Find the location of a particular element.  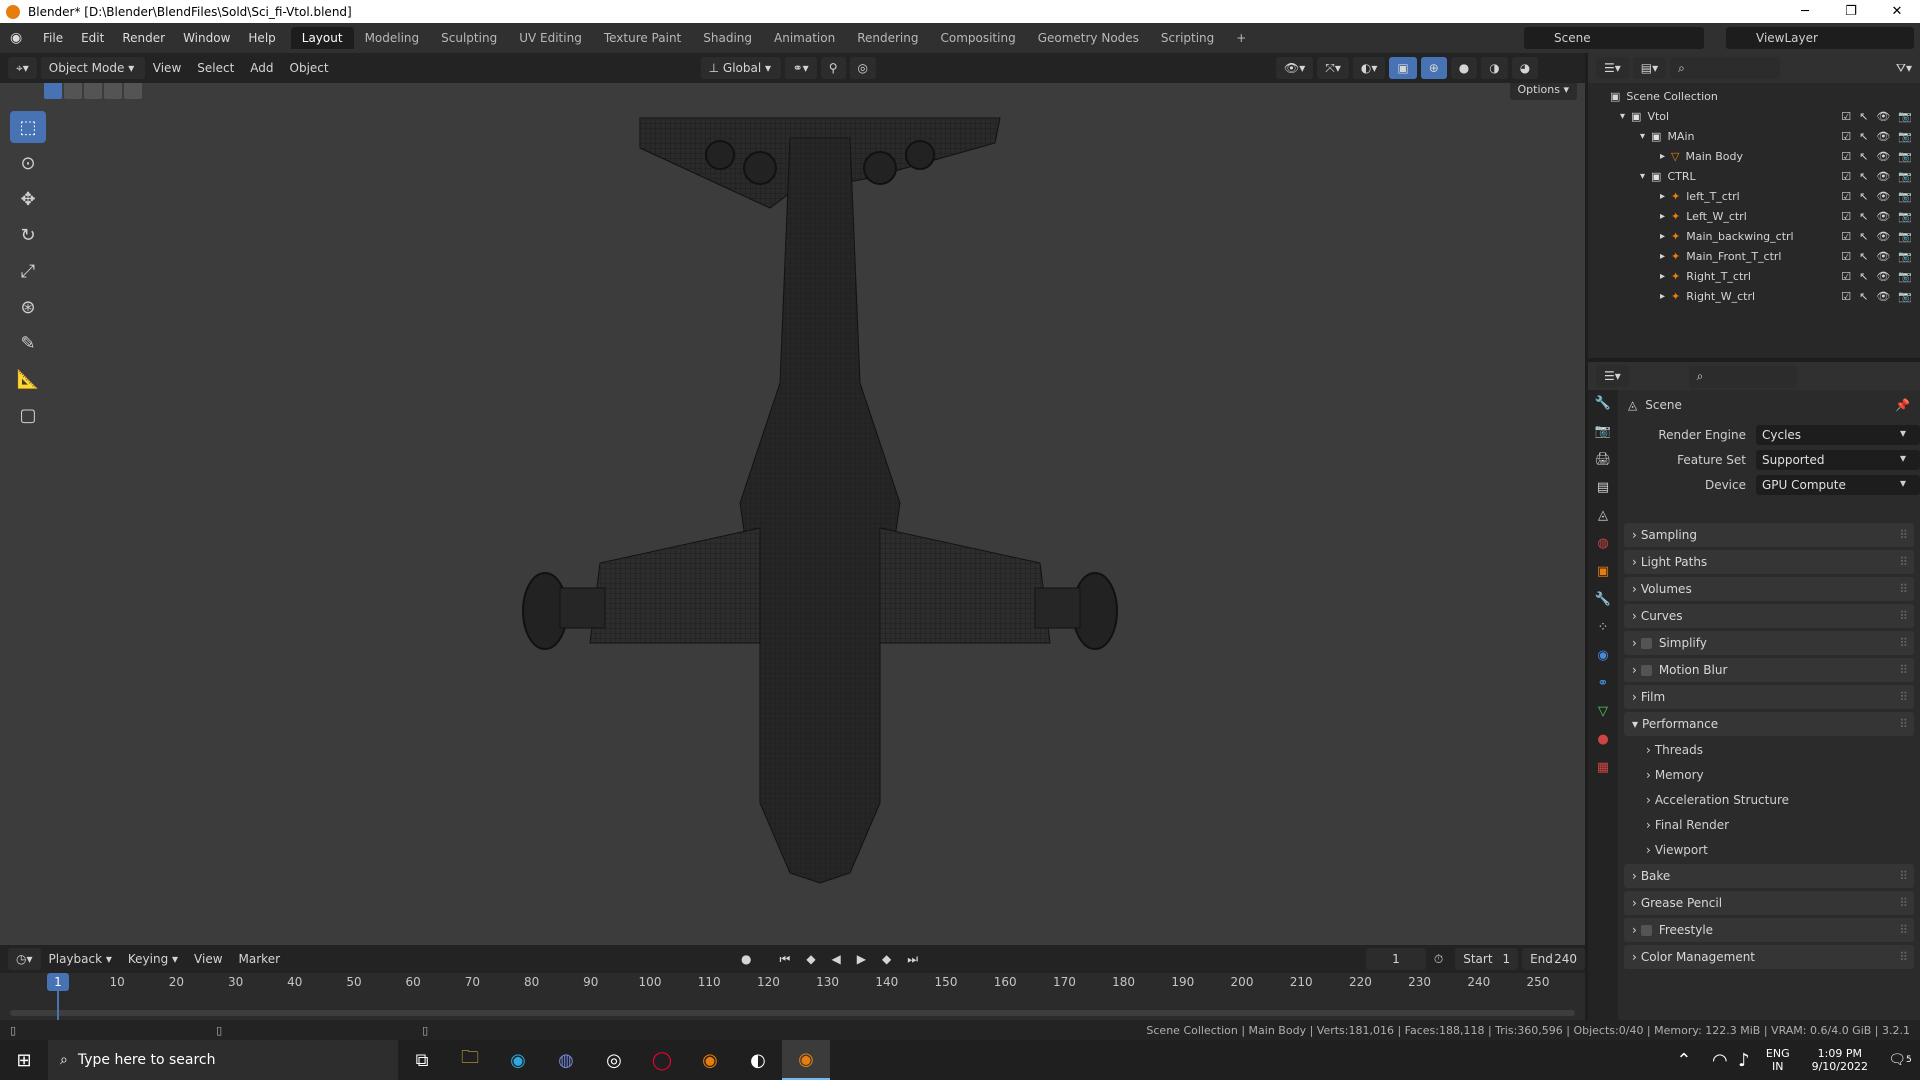

texture-tab-icon: ▦ is located at coordinates (1603, 768).